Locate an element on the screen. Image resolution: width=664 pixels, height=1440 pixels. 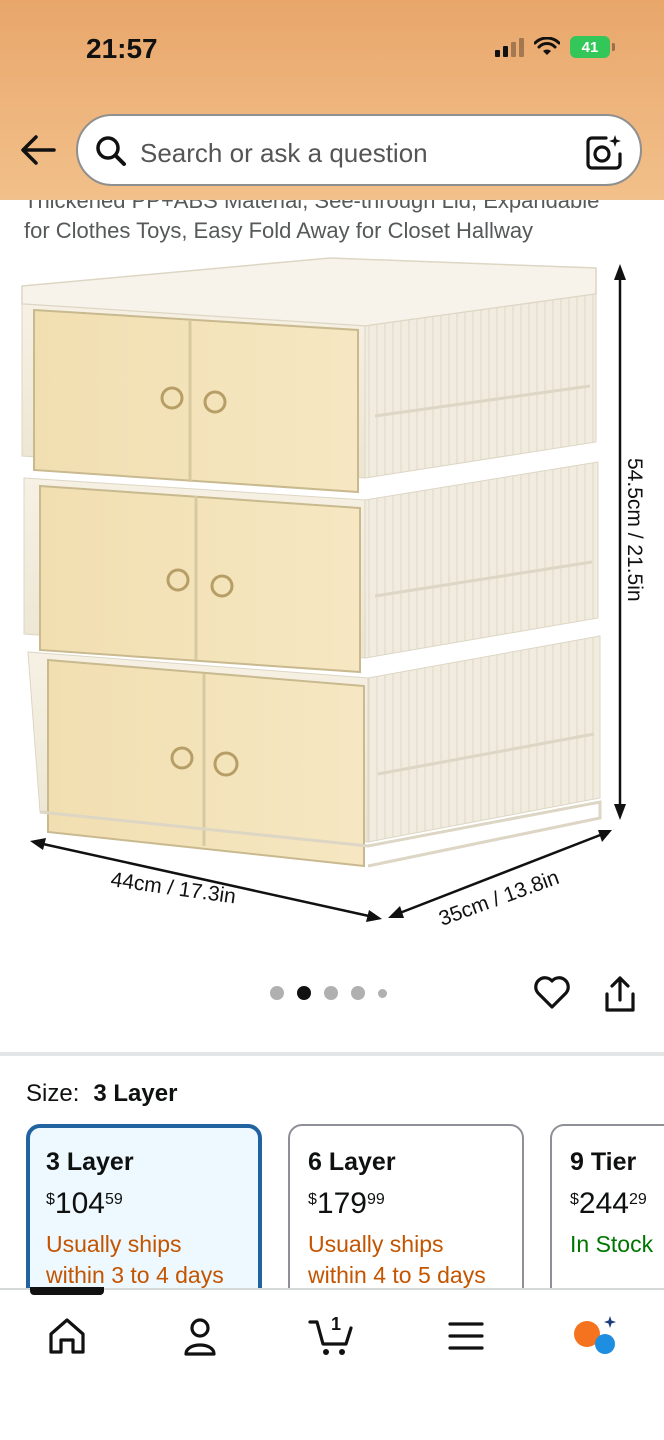
search-placeholder: Search or ask a question is located at coordinates (284, 153).